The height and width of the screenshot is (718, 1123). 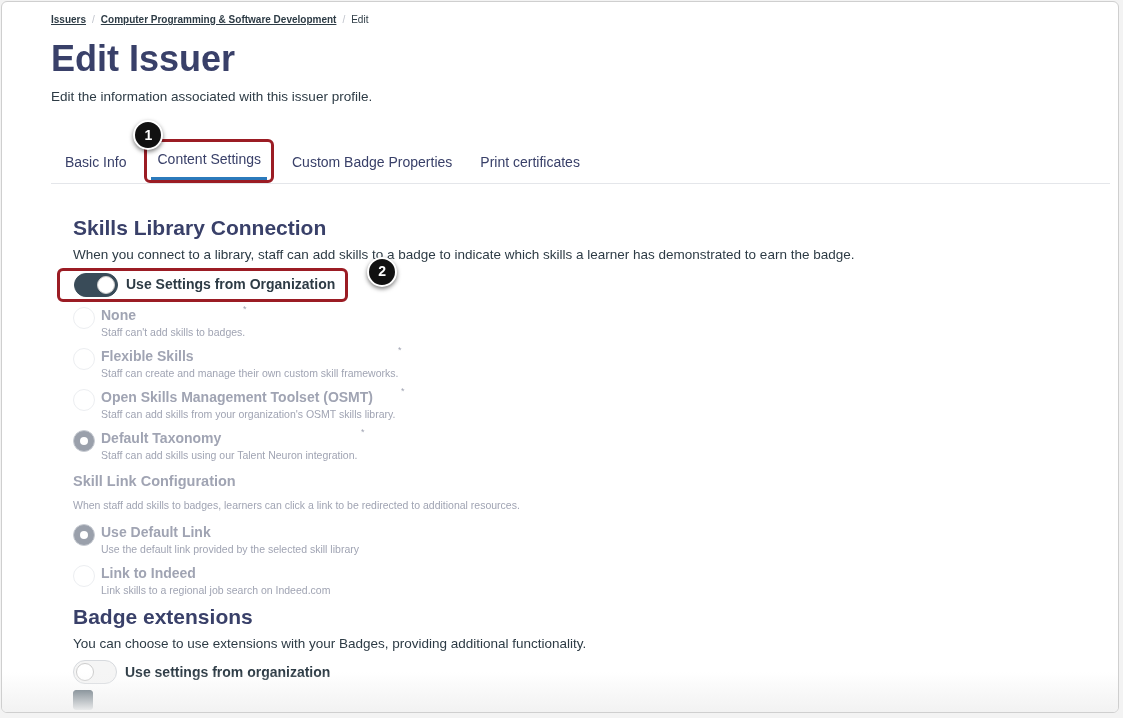 I want to click on option-hint: Staff can't add skills to badges., so click(x=173, y=331).